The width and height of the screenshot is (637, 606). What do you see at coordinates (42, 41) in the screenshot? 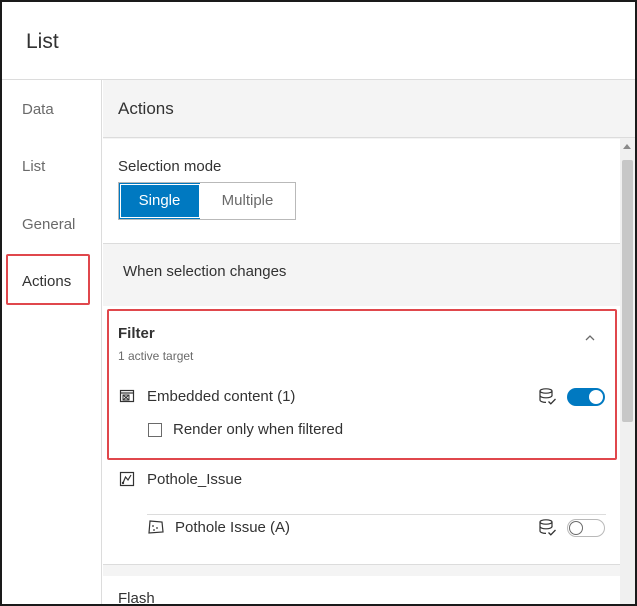
I see `window-title: List` at bounding box center [42, 41].